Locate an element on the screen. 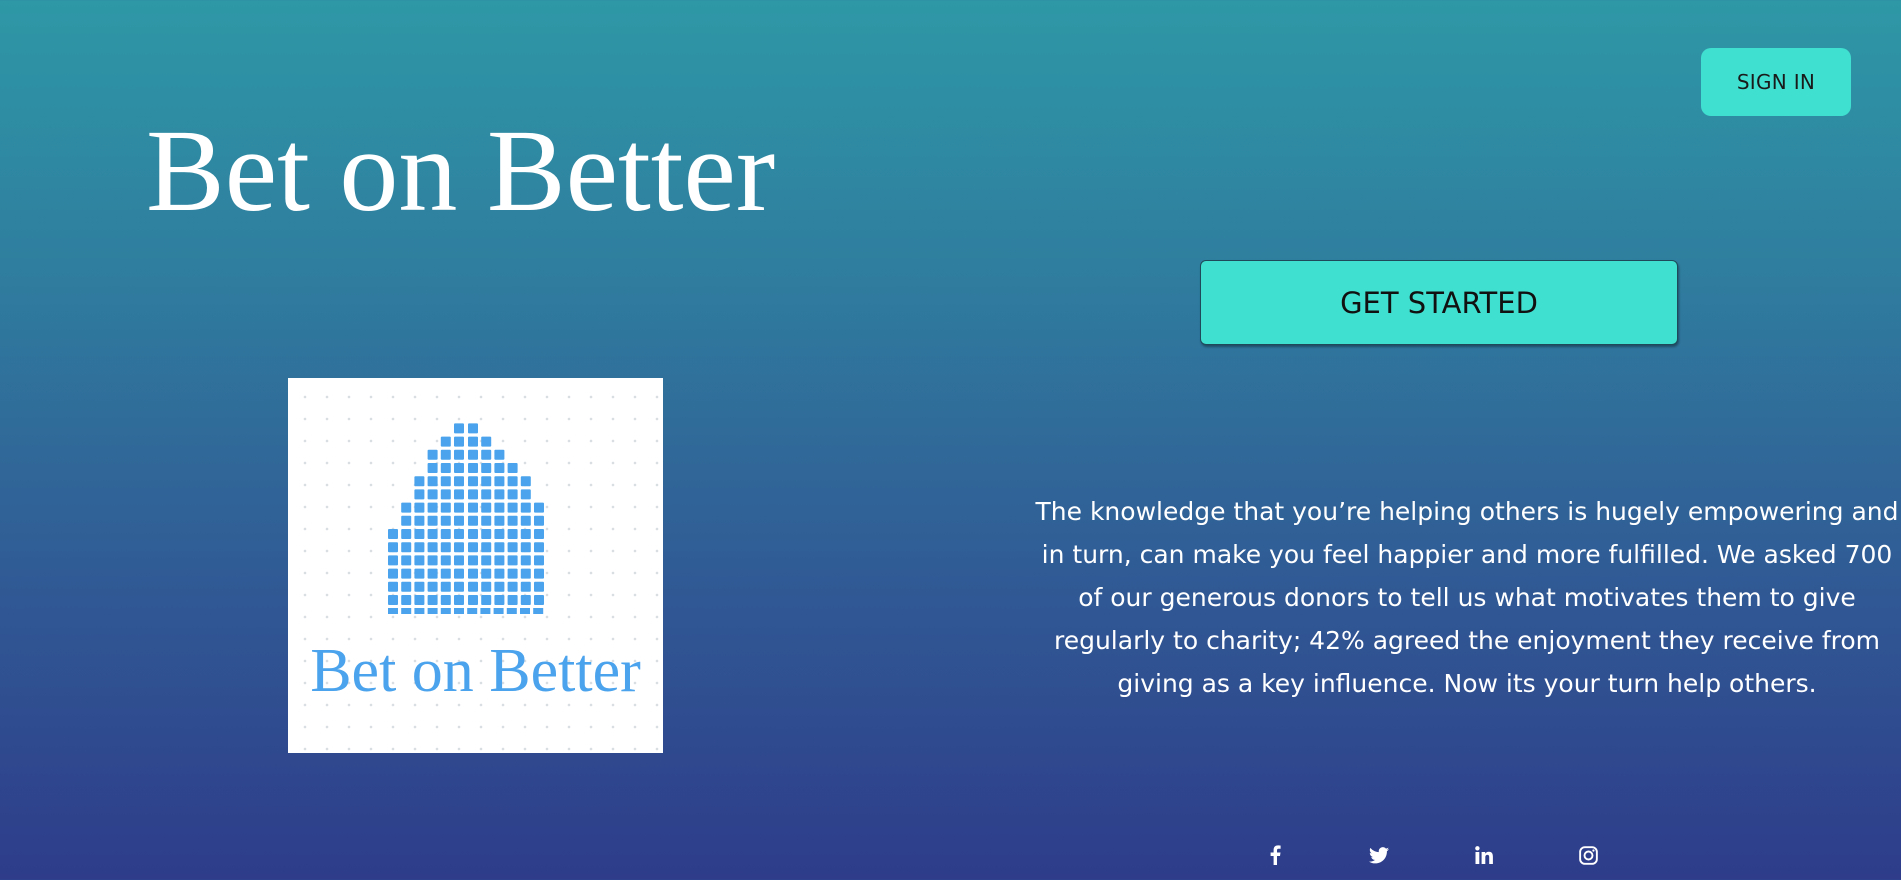 The image size is (1901, 880). social-links is located at coordinates (1472, 856).